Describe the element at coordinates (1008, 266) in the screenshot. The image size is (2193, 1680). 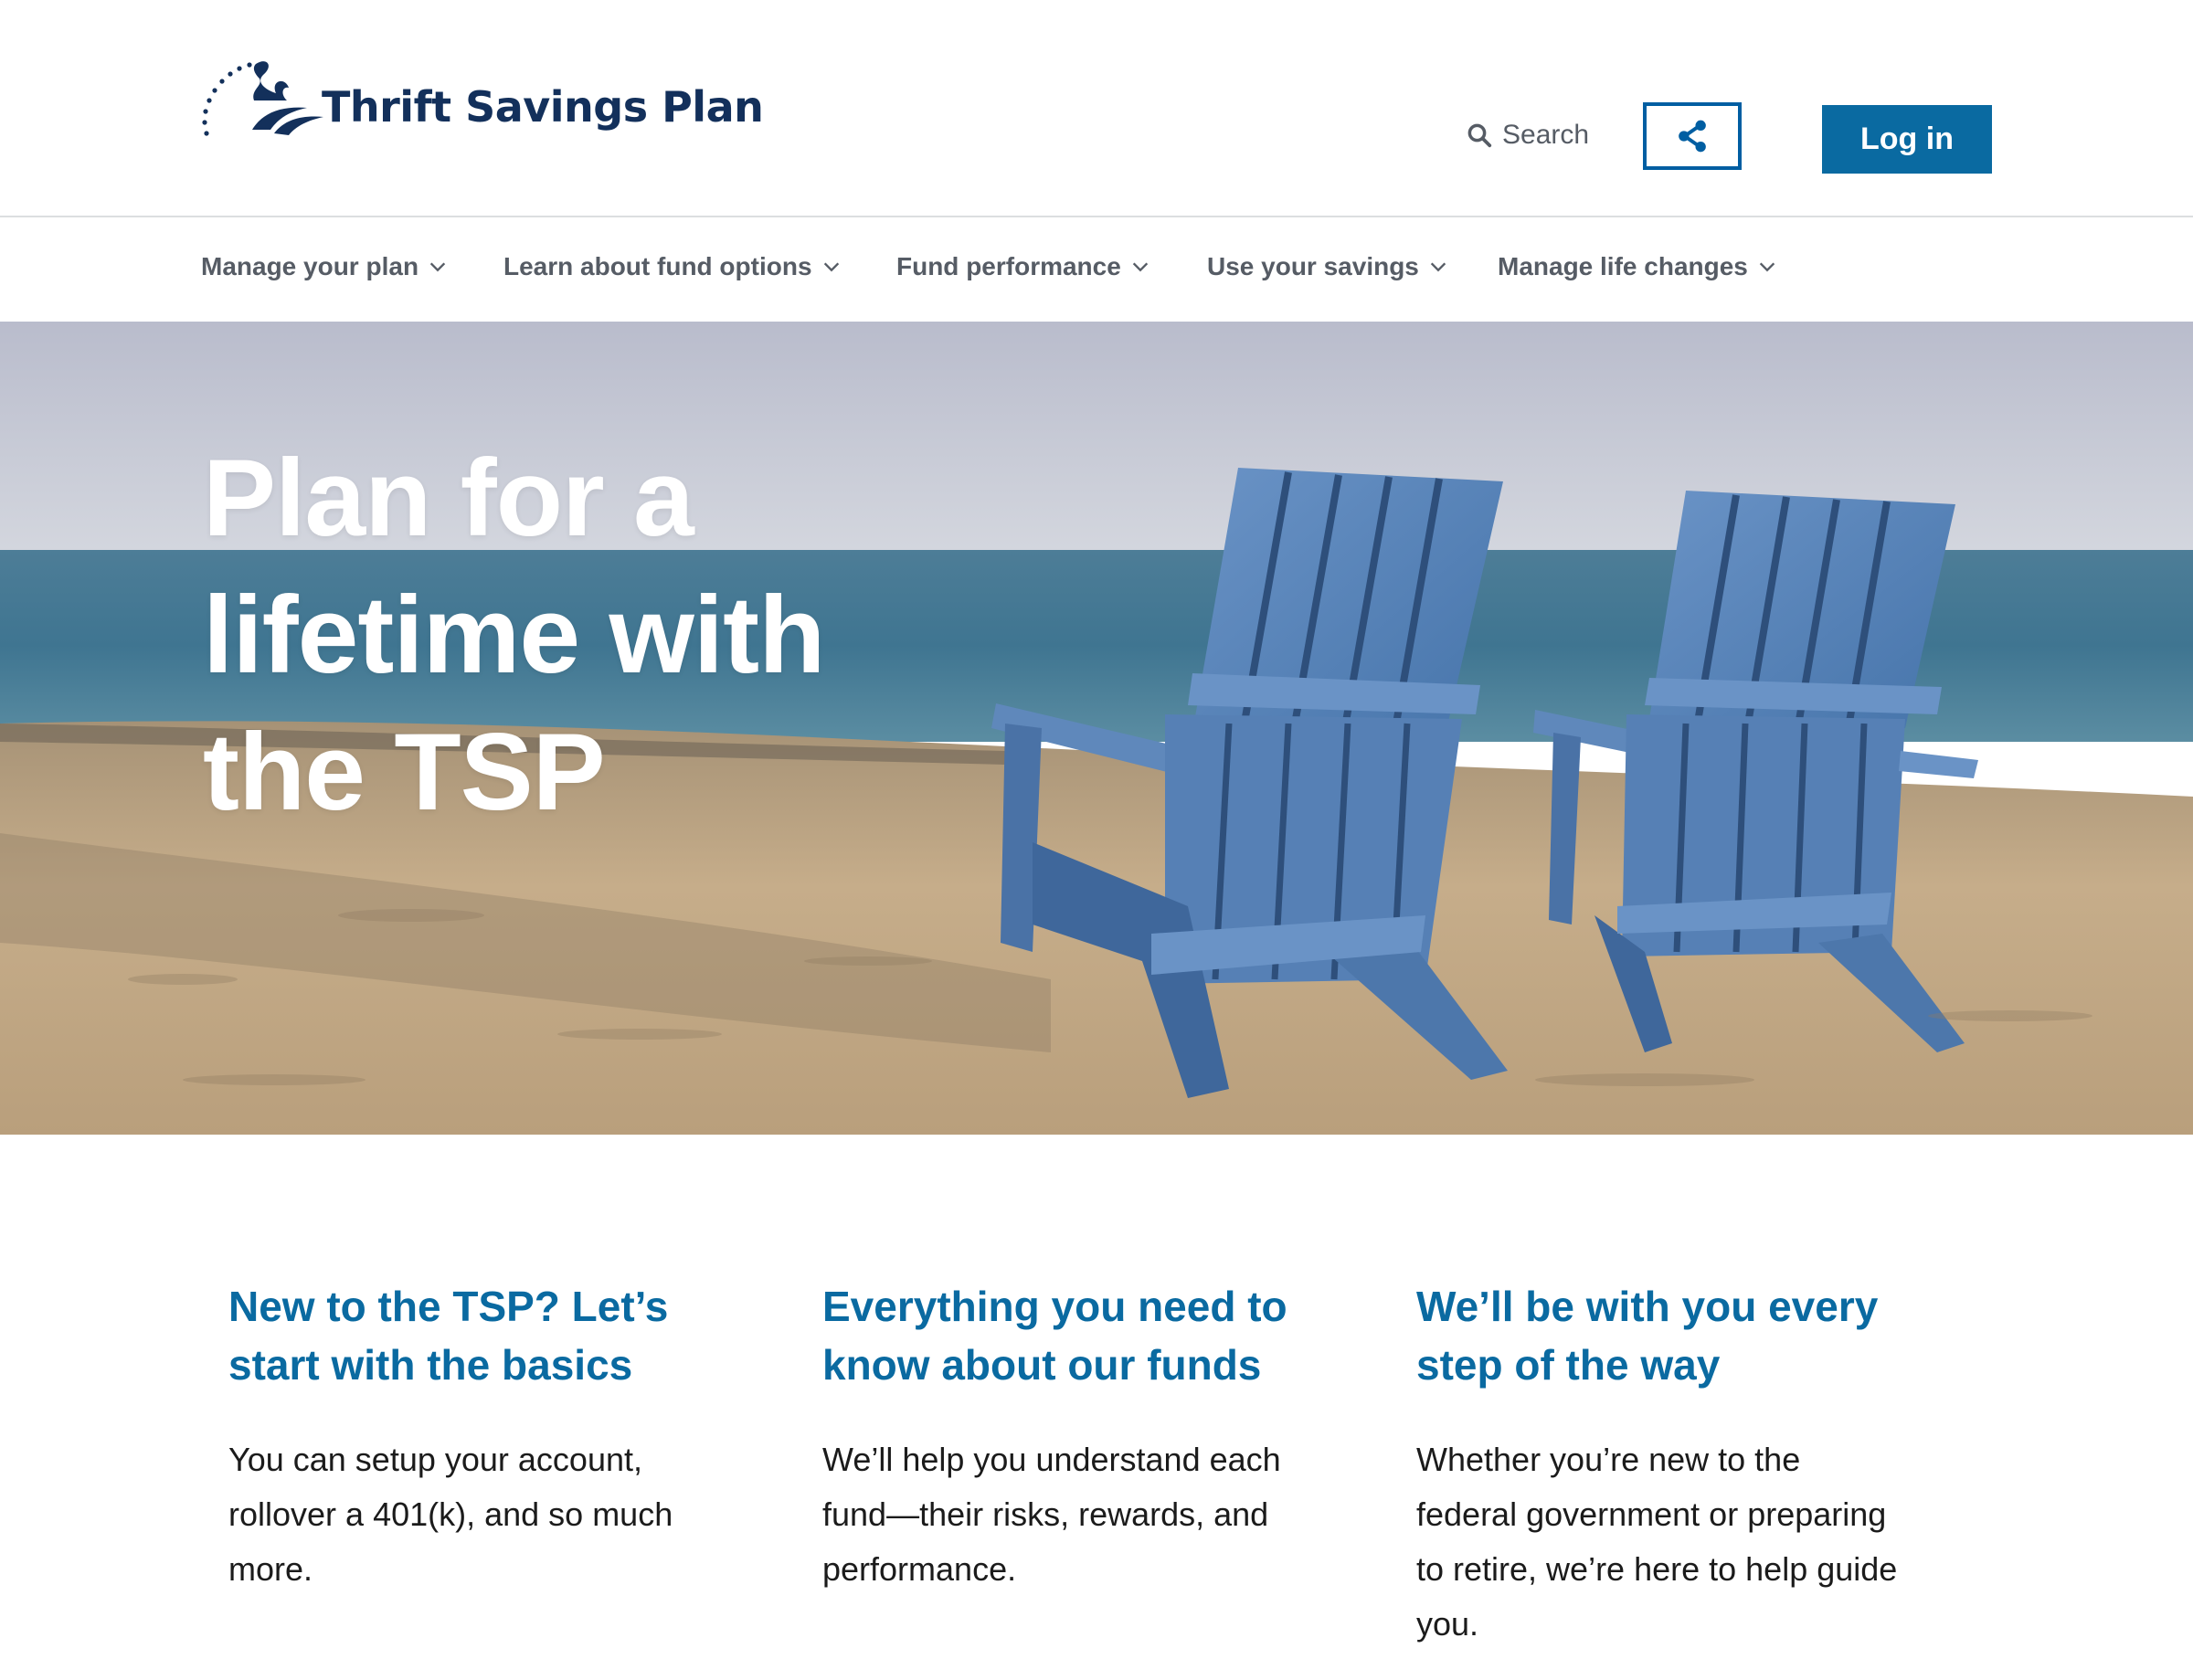
I see `nav-item-label: Fund performance` at that location.